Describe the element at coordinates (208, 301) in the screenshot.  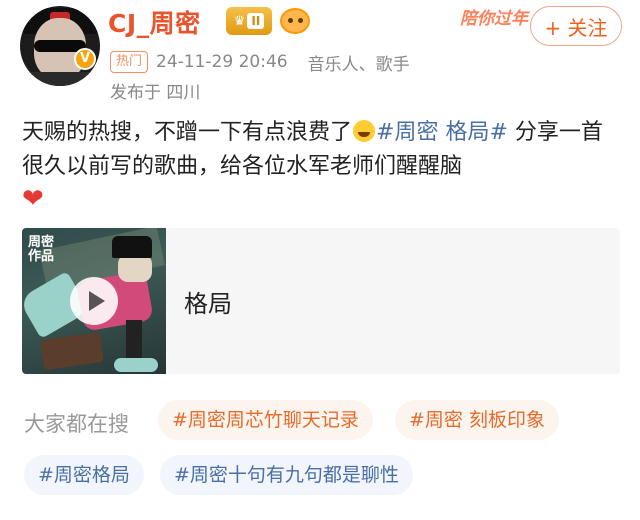
I see `song-title: 格局` at that location.